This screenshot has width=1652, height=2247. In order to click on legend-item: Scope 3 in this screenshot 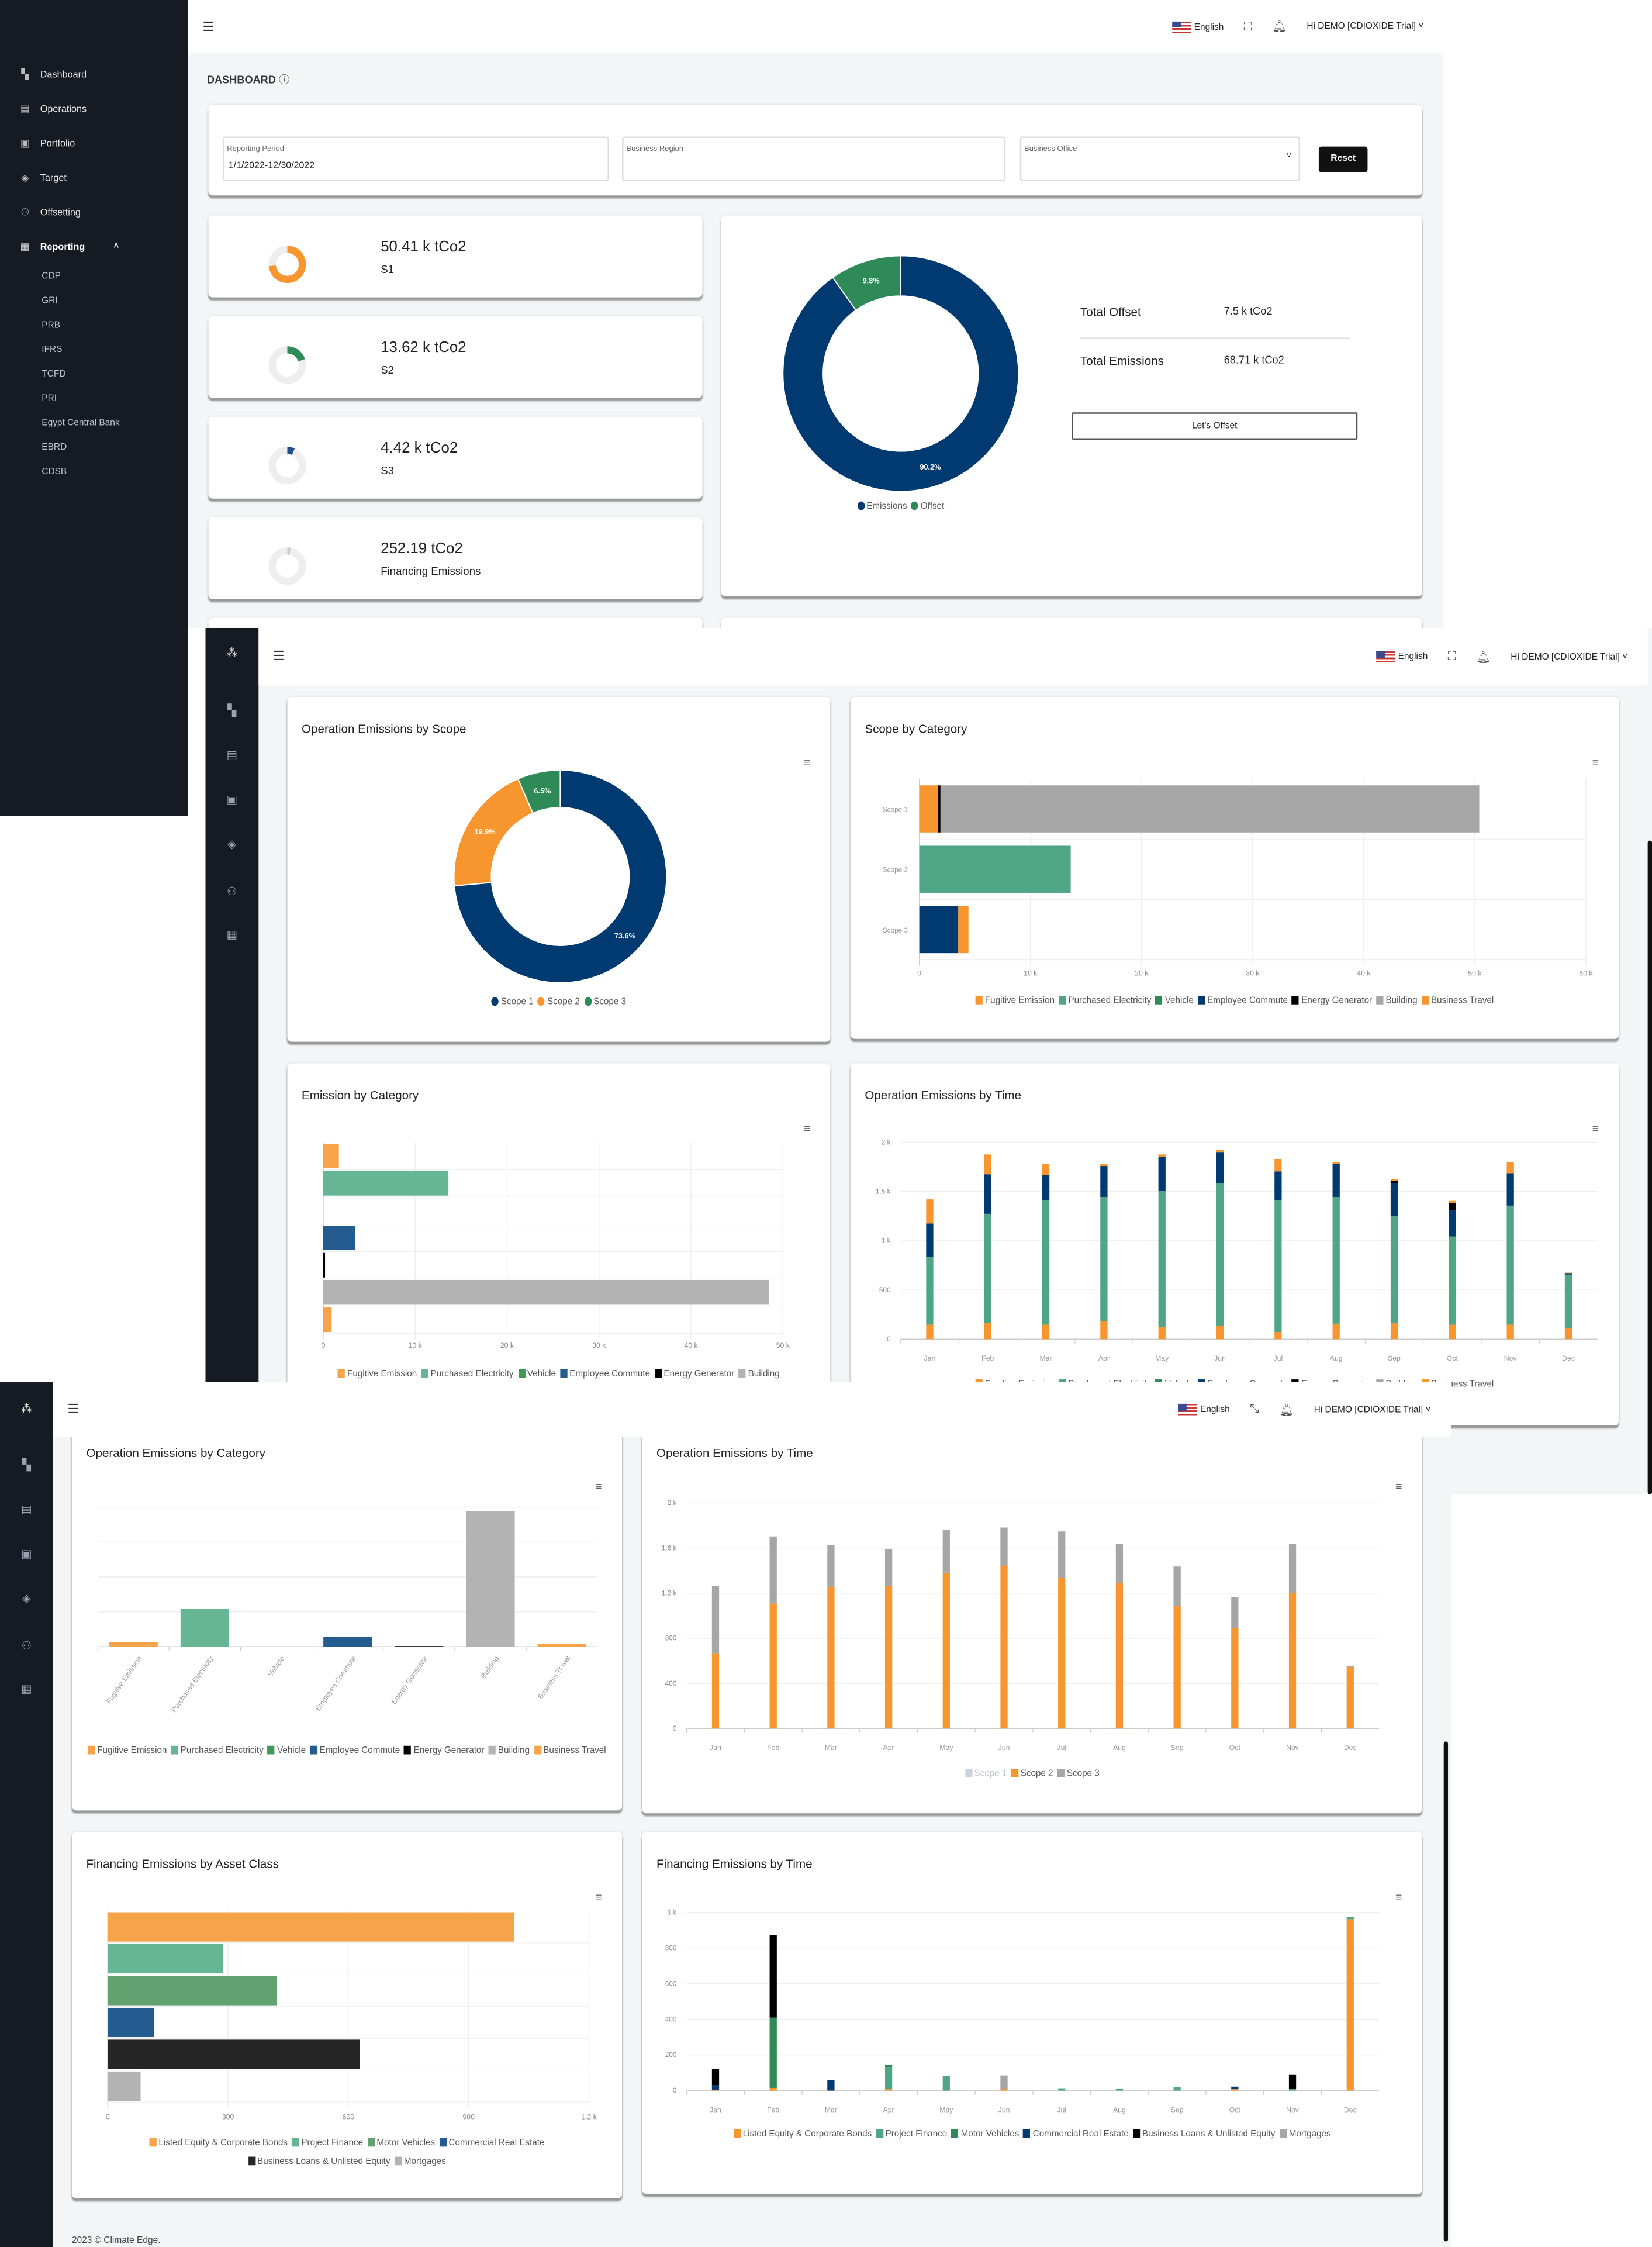, I will do `click(605, 1003)`.